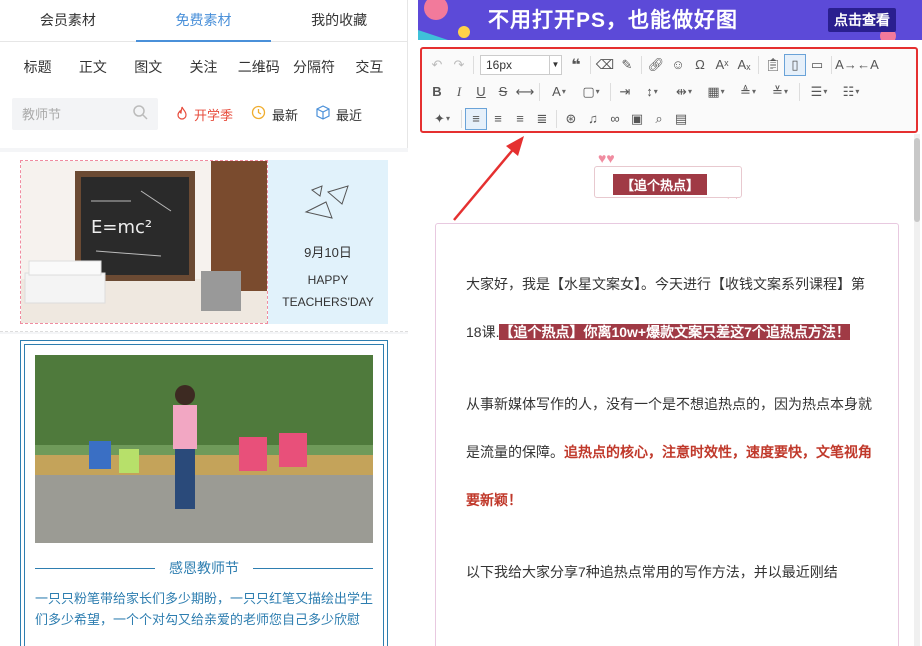 The width and height of the screenshot is (922, 646). What do you see at coordinates (542, 119) in the screenshot?
I see `align-justify-icon: ≣` at bounding box center [542, 119].